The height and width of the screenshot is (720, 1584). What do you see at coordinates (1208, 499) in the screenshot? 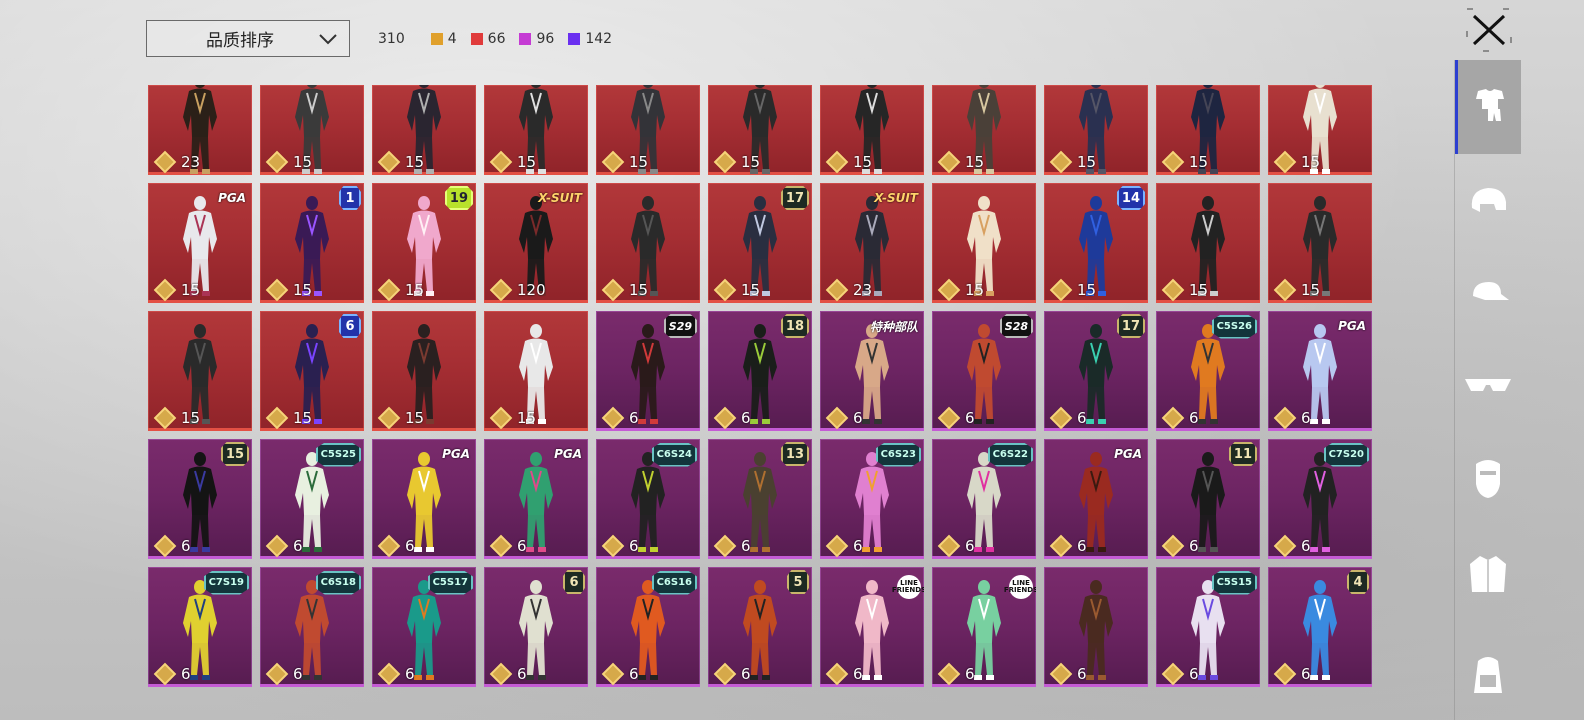
I see `outfit-item-tile: 11 6` at bounding box center [1208, 499].